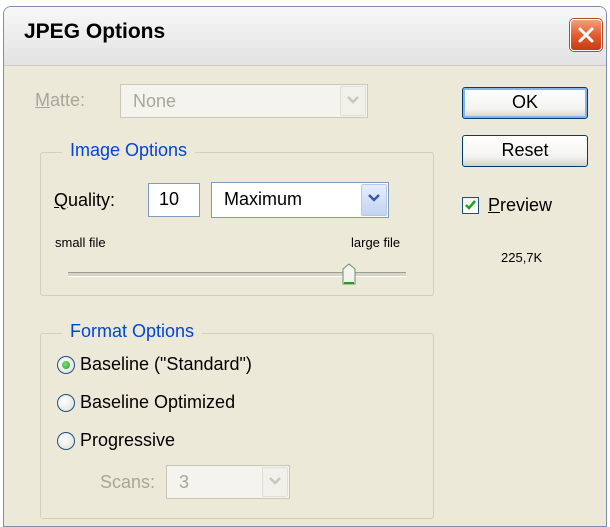  I want to click on progressive-label: Progressive, so click(127, 440).